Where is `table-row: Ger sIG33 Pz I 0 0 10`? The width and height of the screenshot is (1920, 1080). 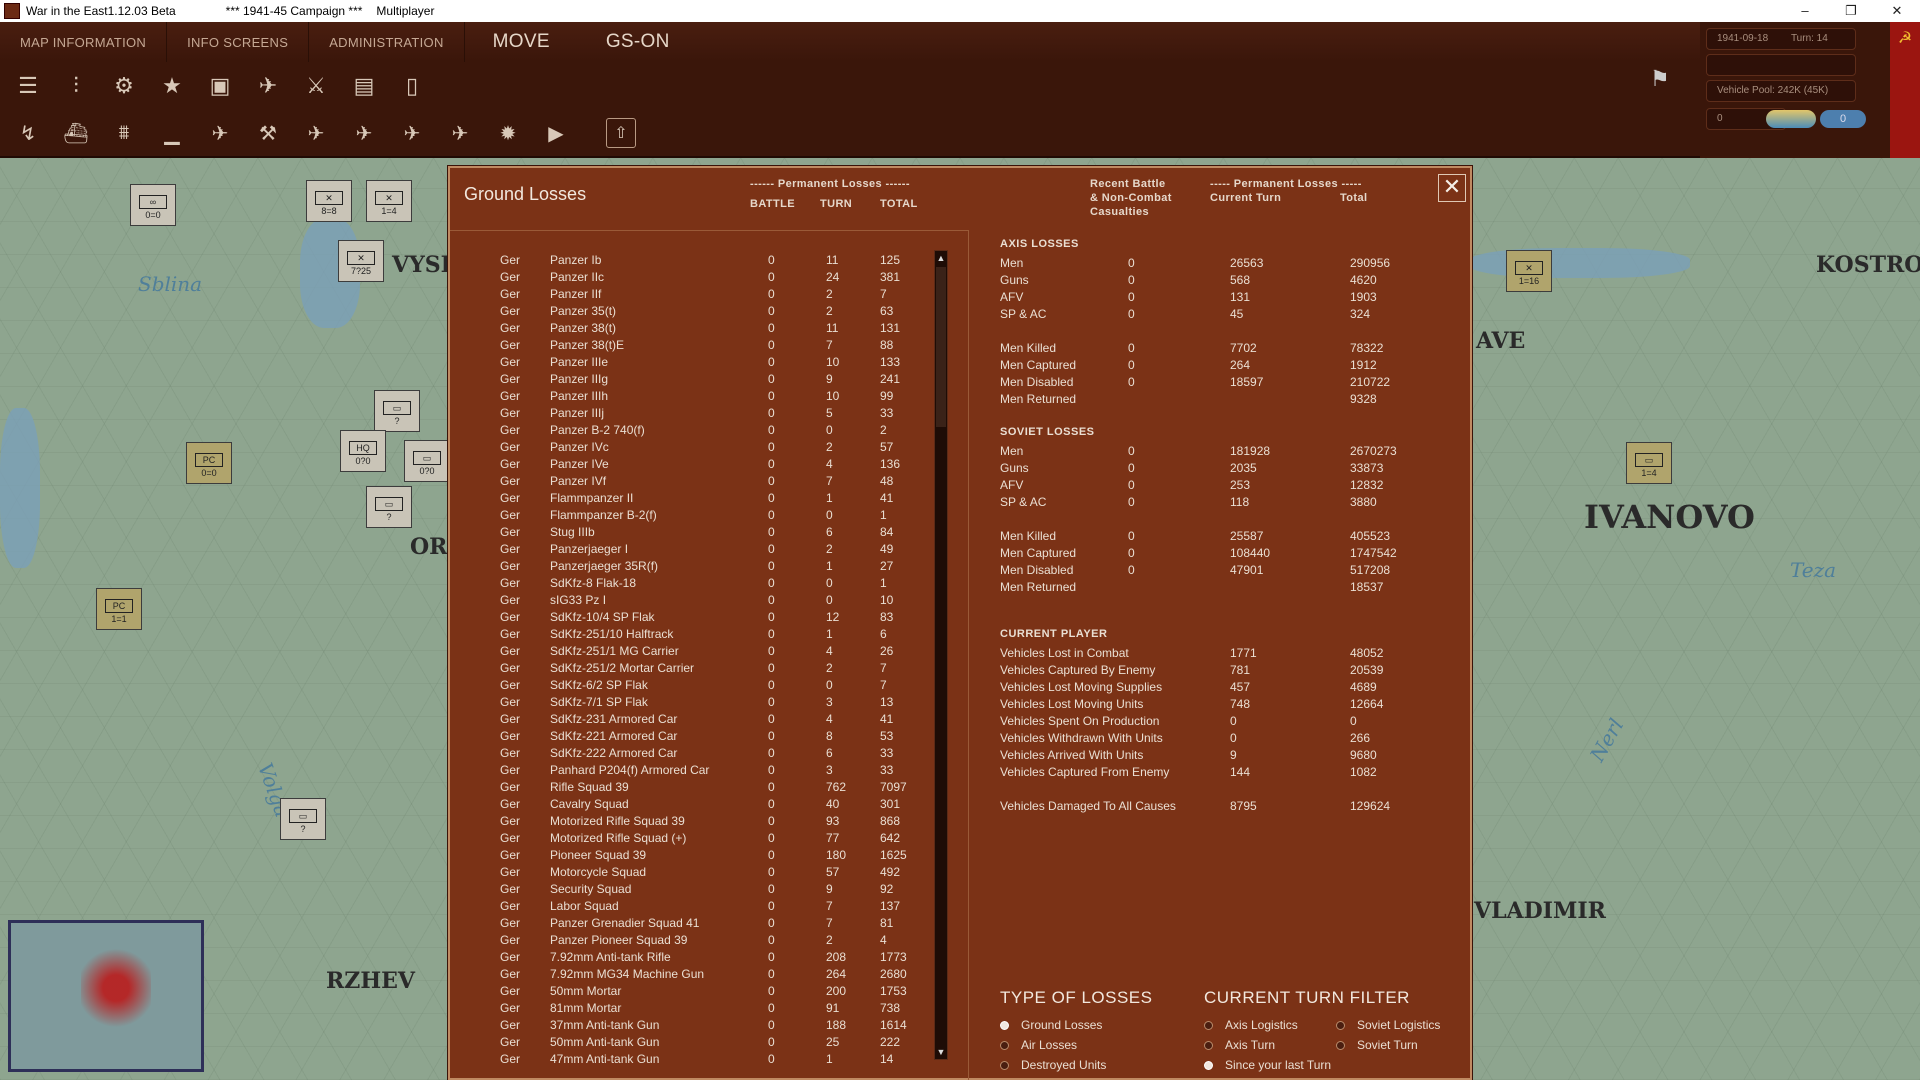
table-row: Ger sIG33 Pz I 0 0 10 is located at coordinates (700, 600).